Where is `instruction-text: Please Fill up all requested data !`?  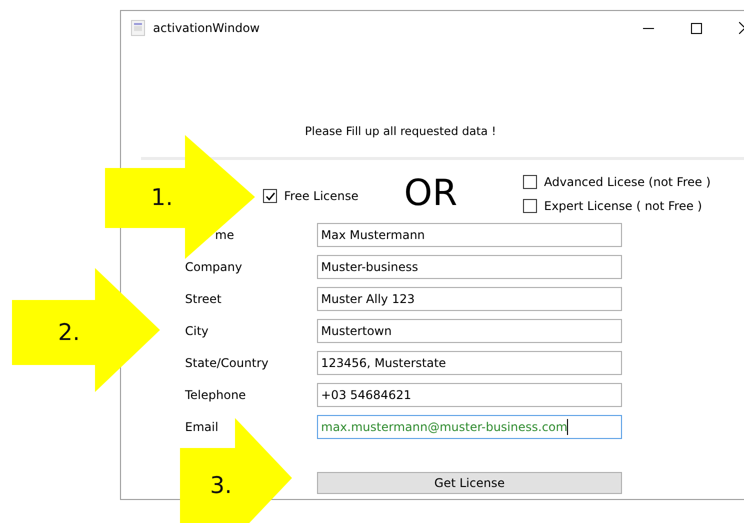
instruction-text: Please Fill up all requested data ! is located at coordinates (400, 131).